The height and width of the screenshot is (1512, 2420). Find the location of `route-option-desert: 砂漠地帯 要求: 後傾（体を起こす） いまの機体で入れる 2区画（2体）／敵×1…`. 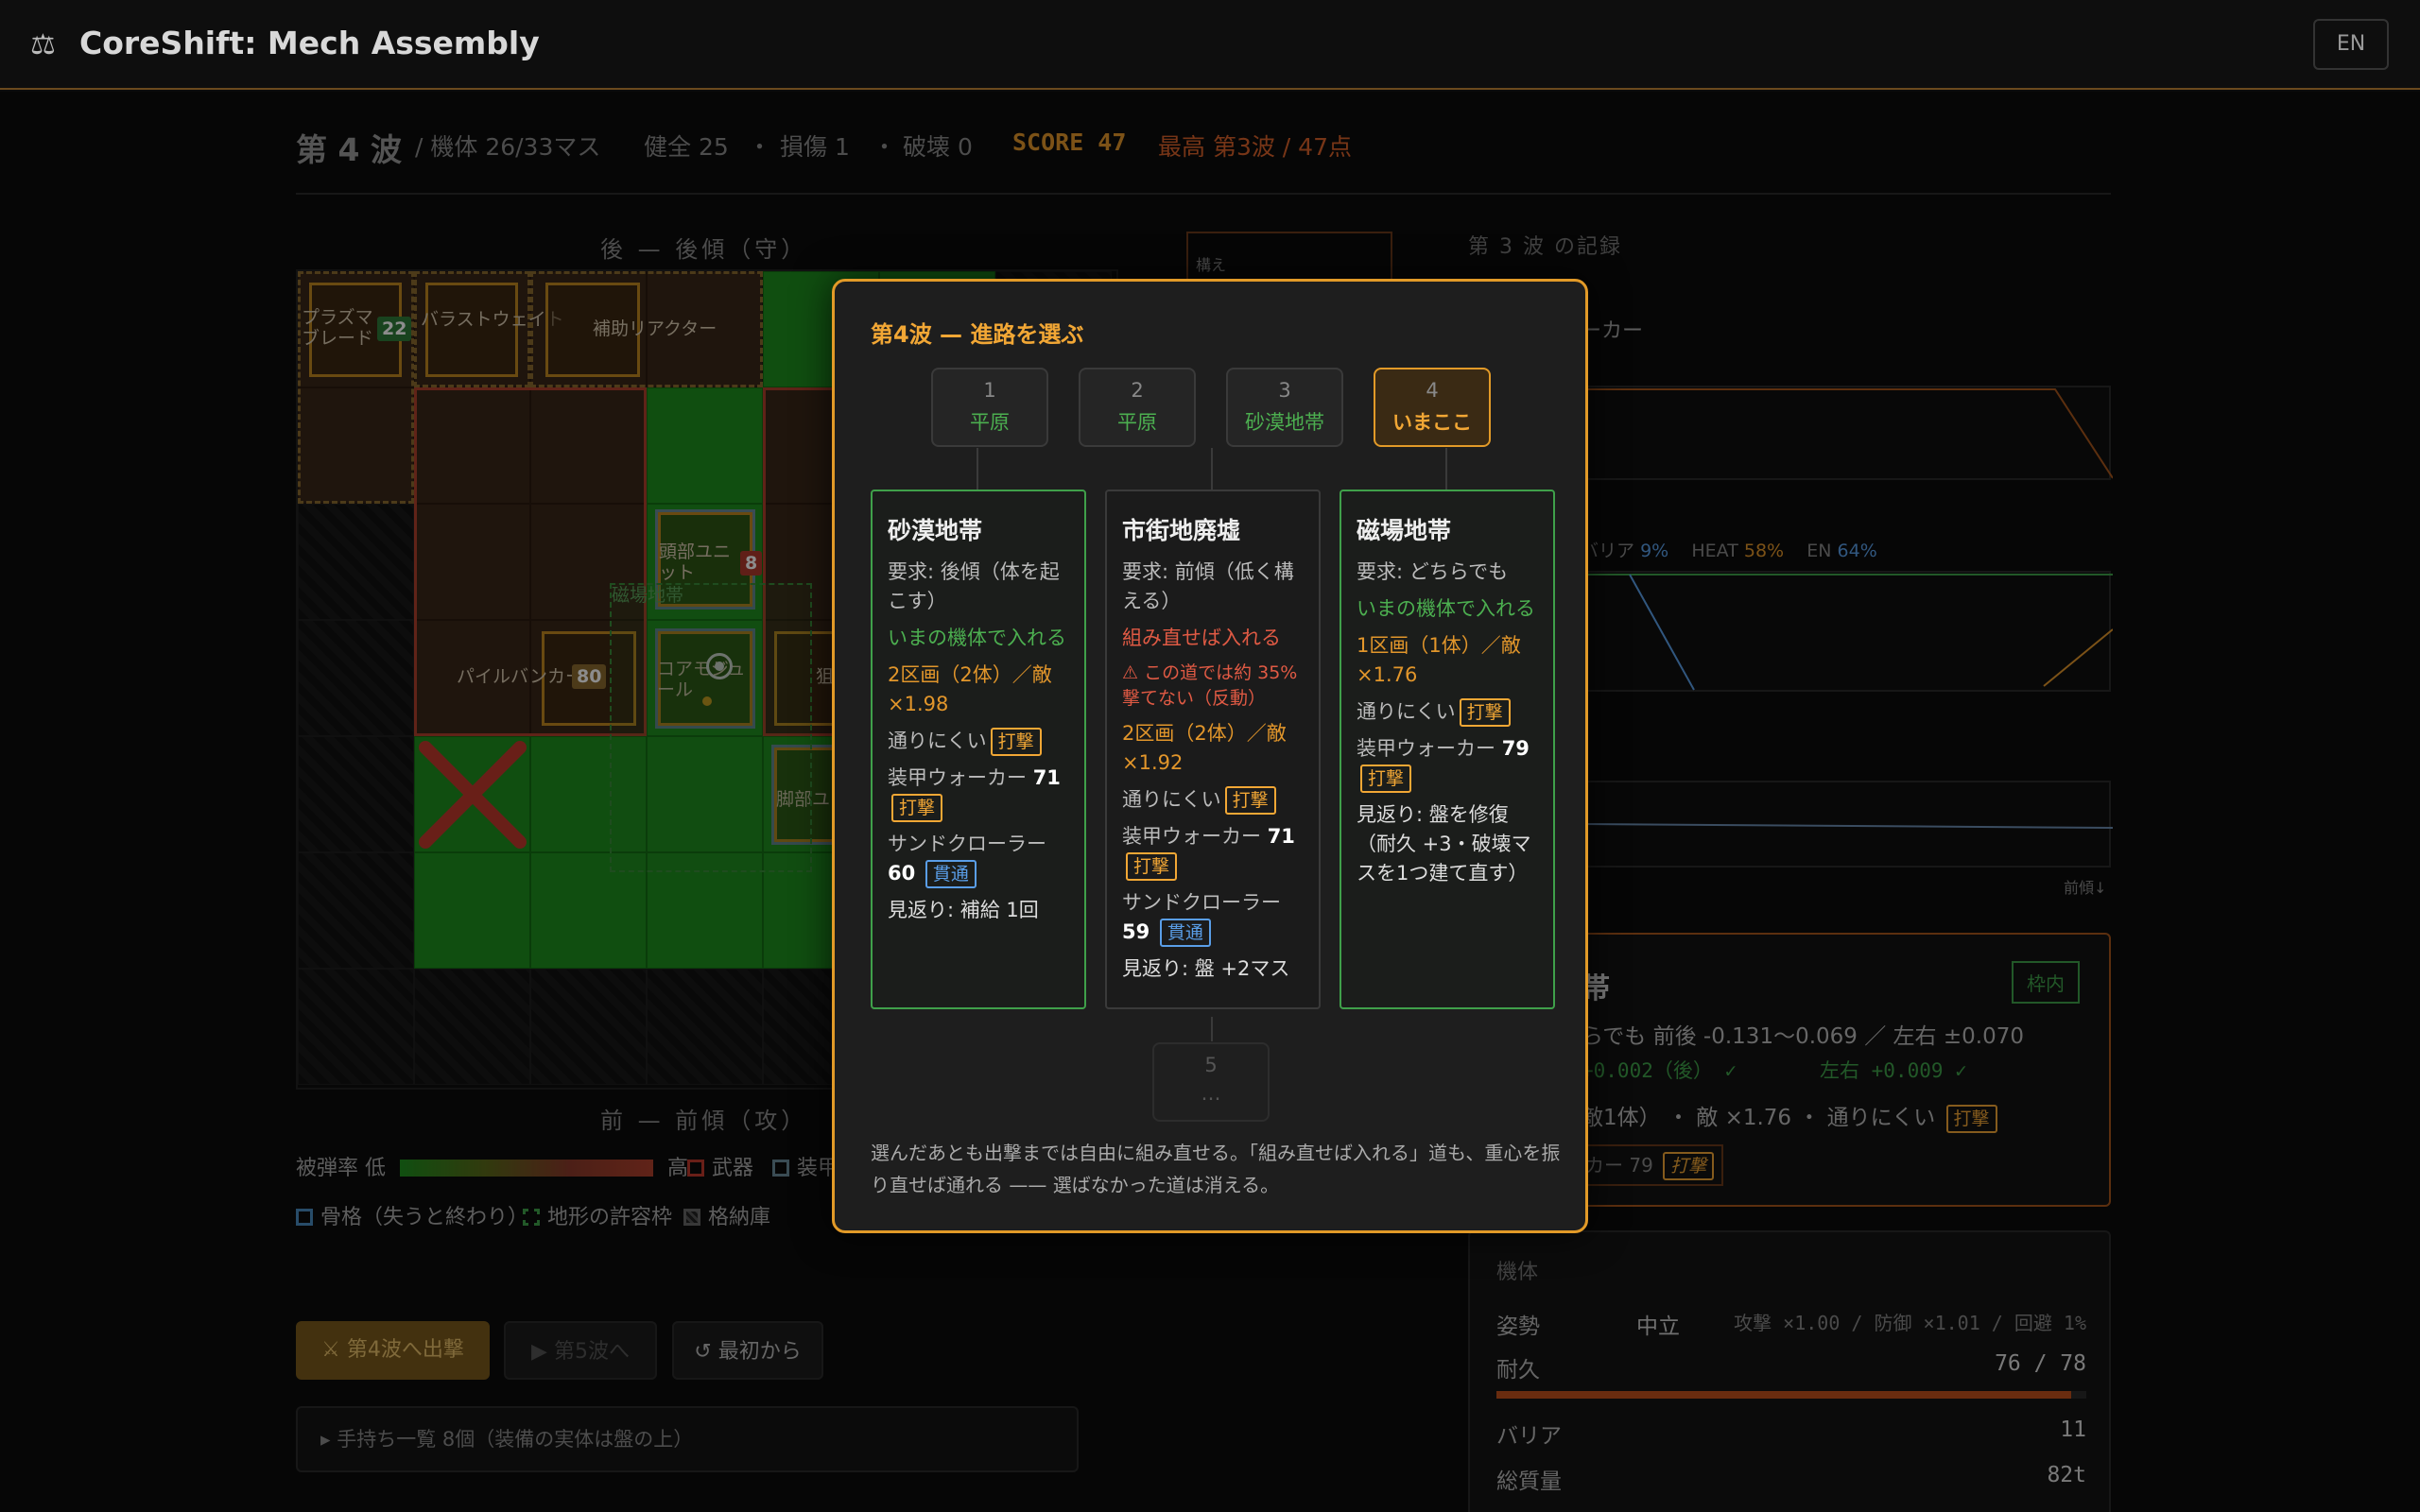

route-option-desert: 砂漠地帯 要求: 後傾（体を起こす） いまの機体で入れる 2区画（2体）／敵×1… is located at coordinates (978, 749).